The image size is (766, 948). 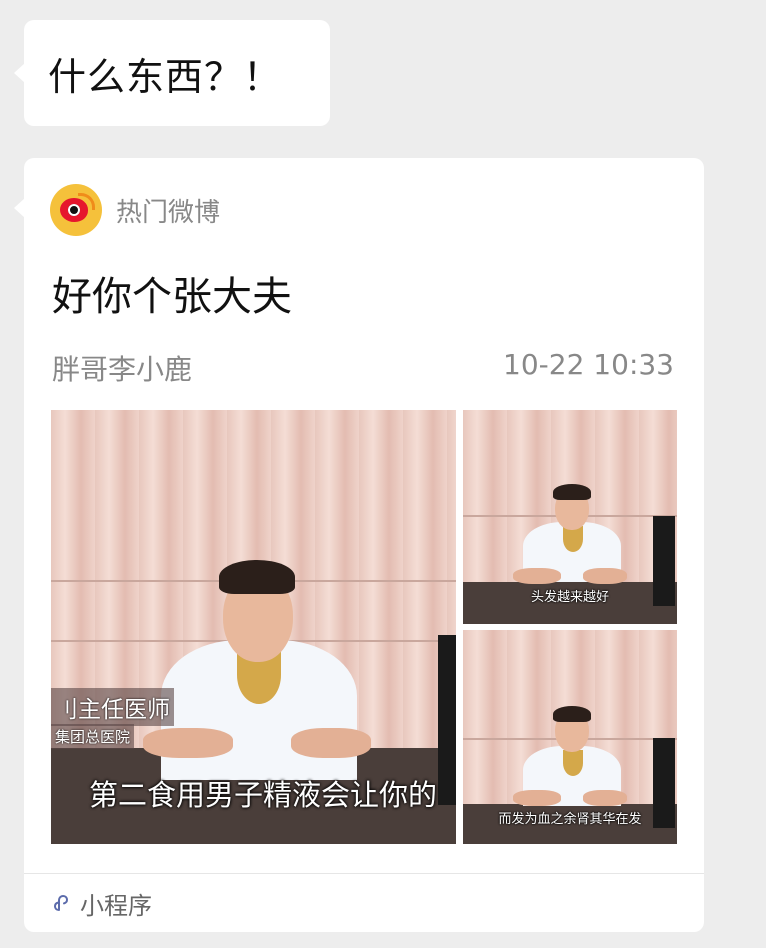 I want to click on source-name: 热门微博, so click(x=168, y=212).